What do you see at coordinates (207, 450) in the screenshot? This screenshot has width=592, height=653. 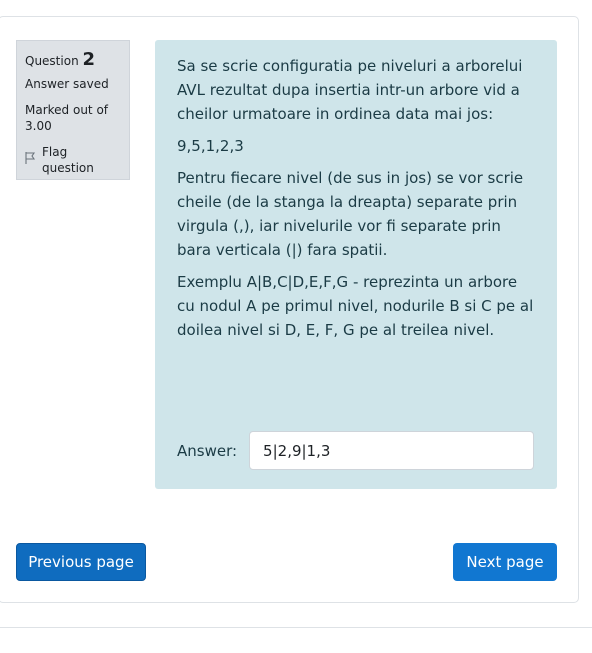 I see `answer-label: Answer:` at bounding box center [207, 450].